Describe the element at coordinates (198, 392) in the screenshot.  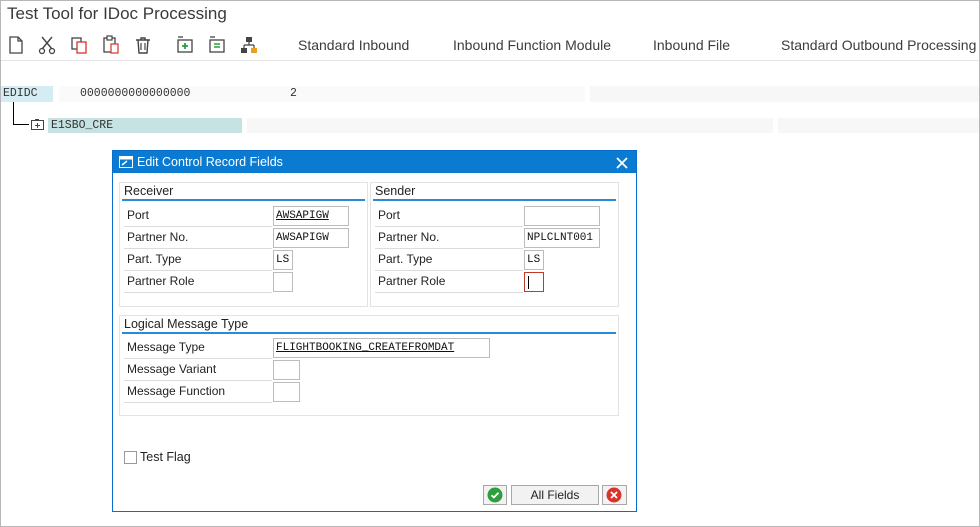
I see `message-function-label: Message Function` at that location.